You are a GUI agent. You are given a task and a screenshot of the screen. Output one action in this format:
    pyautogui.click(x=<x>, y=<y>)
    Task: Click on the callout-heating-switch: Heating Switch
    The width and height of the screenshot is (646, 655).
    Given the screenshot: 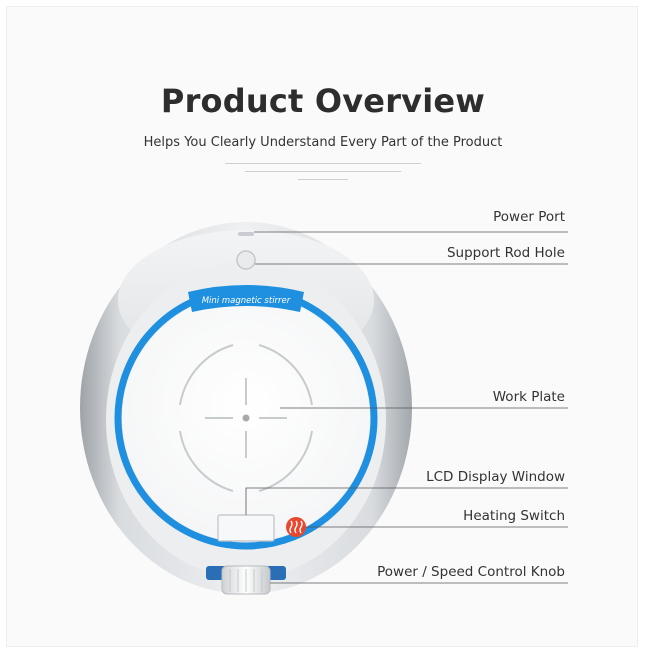 What is the action you would take?
    pyautogui.click(x=514, y=516)
    